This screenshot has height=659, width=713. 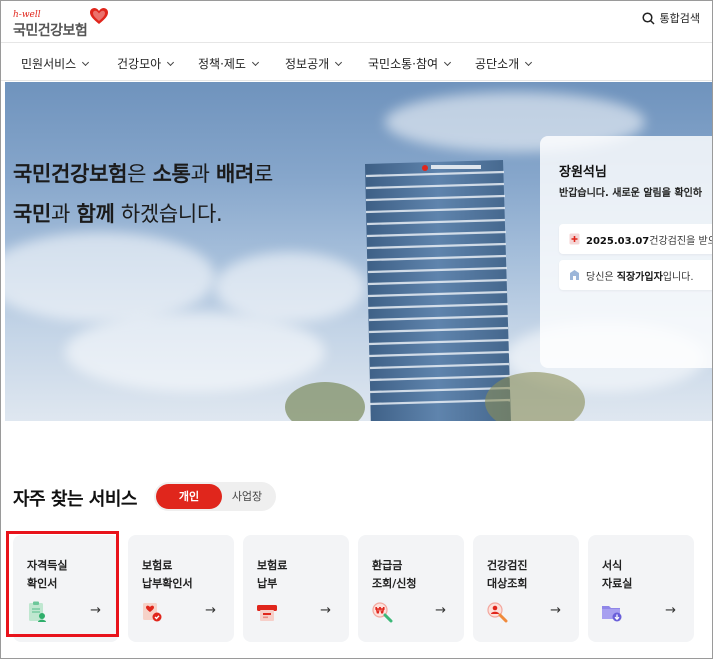 I want to click on card-label: 자격득실 확인서, so click(x=47, y=574).